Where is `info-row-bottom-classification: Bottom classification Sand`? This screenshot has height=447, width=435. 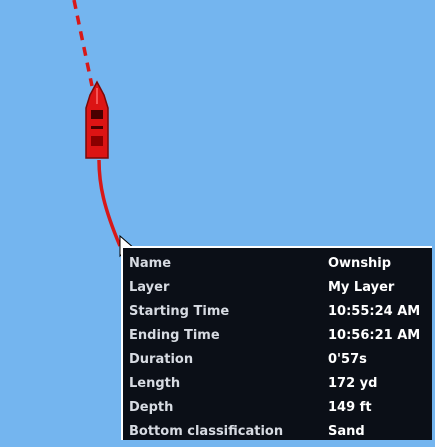
info-row-bottom-classification: Bottom classification Sand is located at coordinates (277, 432).